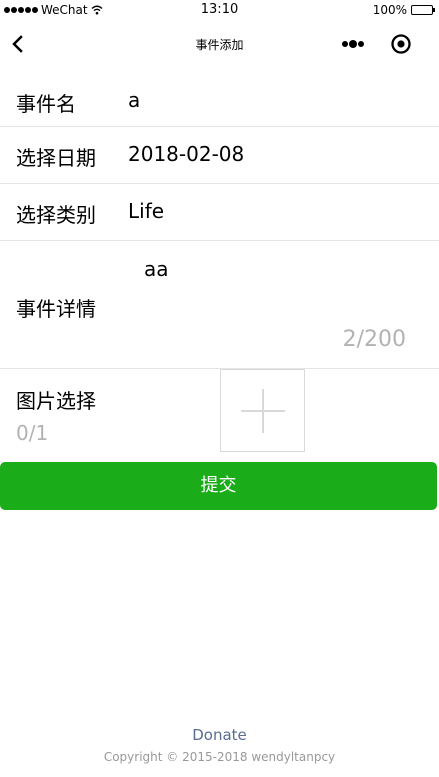  What do you see at coordinates (56, 158) in the screenshot?
I see `date-label: 选择日期` at bounding box center [56, 158].